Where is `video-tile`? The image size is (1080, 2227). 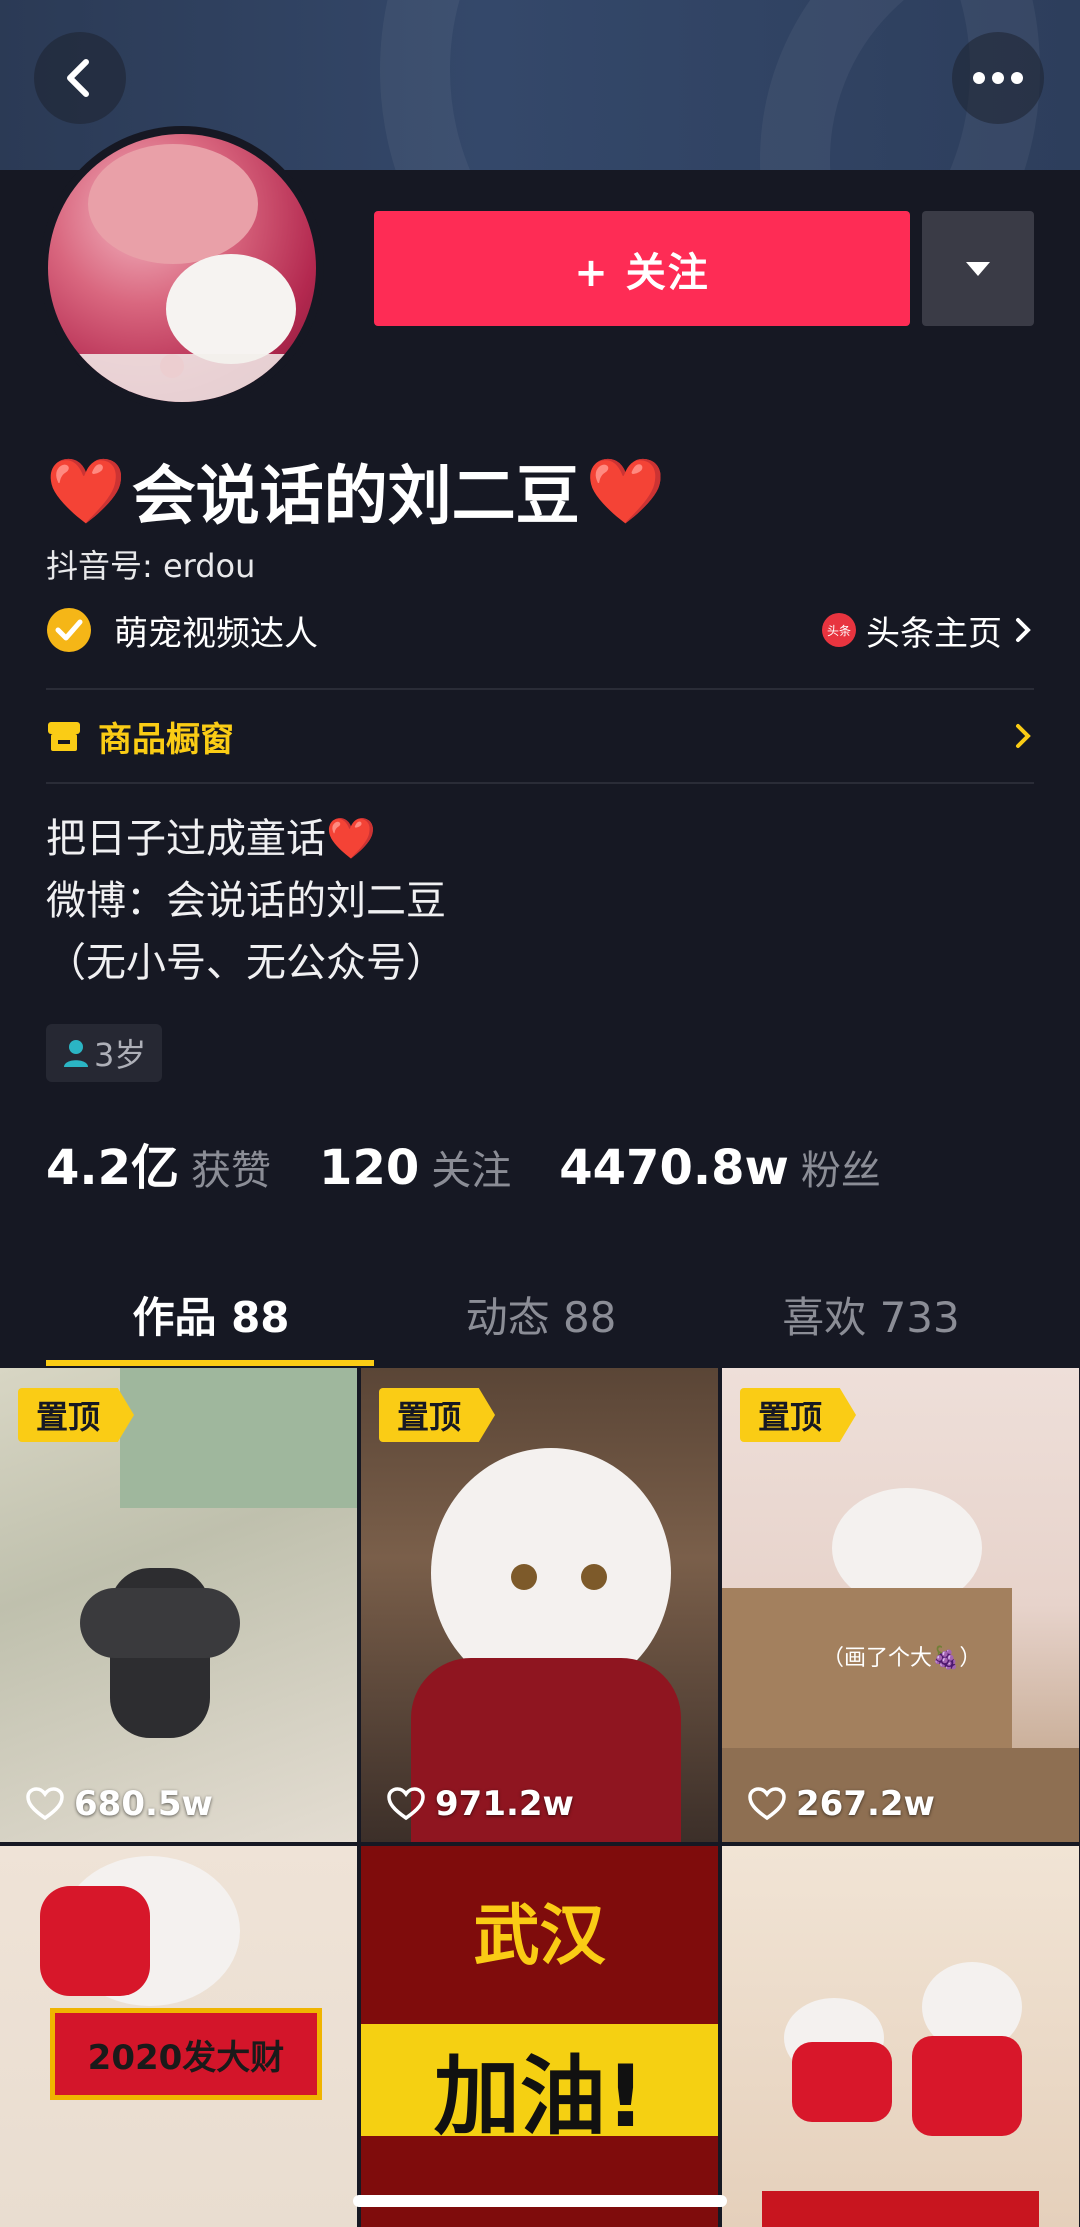 video-tile is located at coordinates (900, 2036).